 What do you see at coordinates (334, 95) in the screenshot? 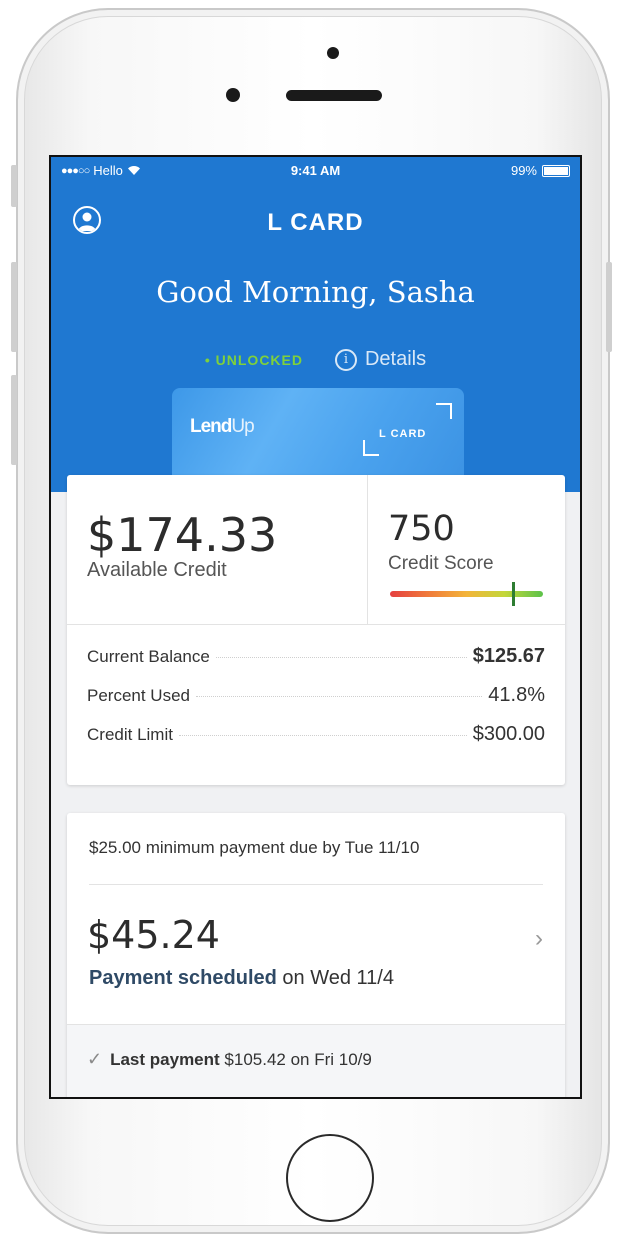
I see `earpiece-speaker` at bounding box center [334, 95].